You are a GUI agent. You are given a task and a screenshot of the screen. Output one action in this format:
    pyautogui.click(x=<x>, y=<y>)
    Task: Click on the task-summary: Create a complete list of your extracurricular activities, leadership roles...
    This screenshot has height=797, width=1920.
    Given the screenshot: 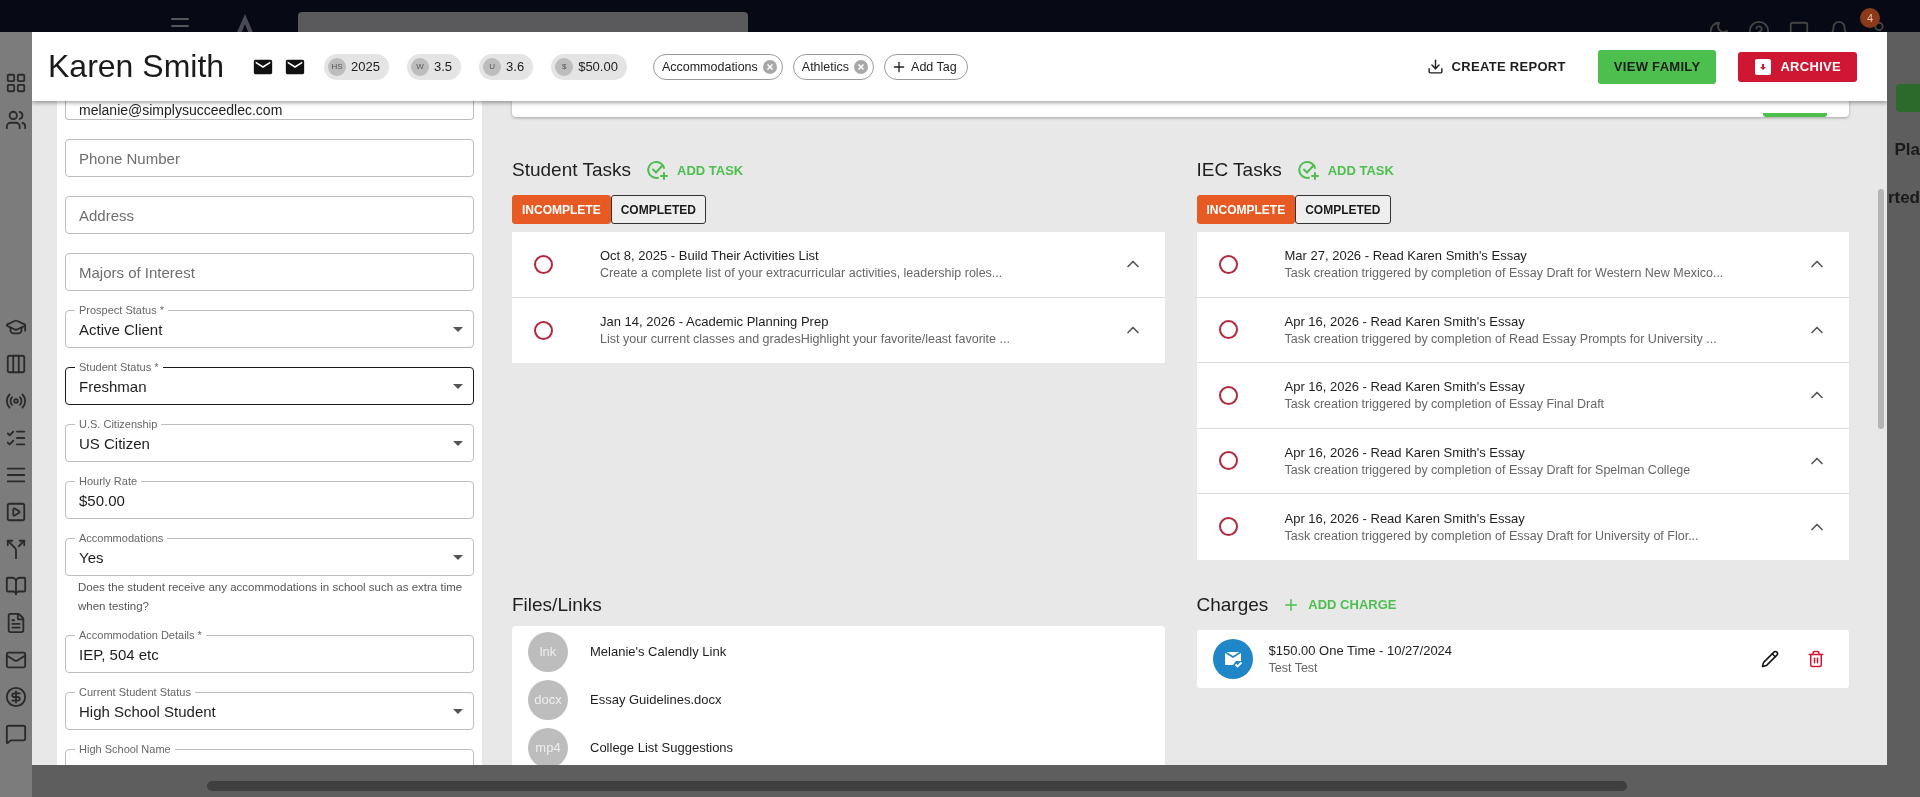 What is the action you would take?
    pyautogui.click(x=802, y=273)
    